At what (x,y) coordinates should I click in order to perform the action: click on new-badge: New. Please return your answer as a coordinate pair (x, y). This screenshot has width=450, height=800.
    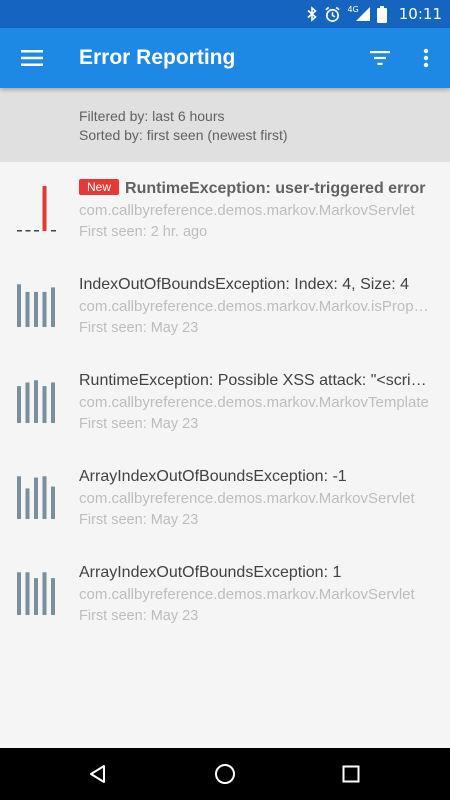
    Looking at the image, I should click on (99, 187).